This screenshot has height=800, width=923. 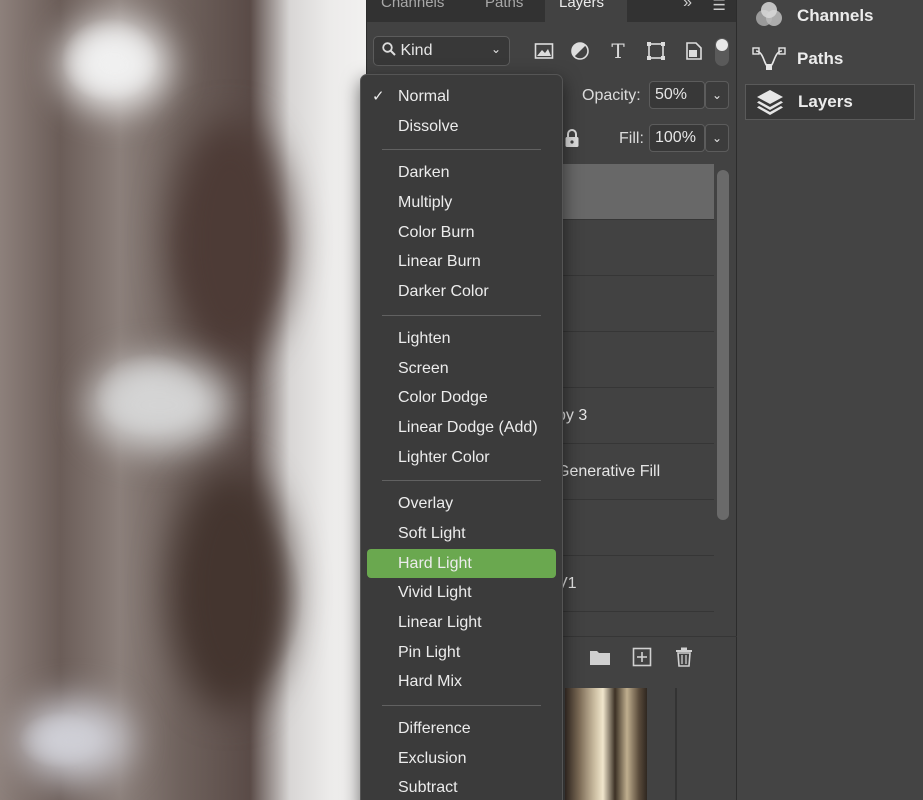 What do you see at coordinates (723, 345) in the screenshot?
I see `layers-scrollbar` at bounding box center [723, 345].